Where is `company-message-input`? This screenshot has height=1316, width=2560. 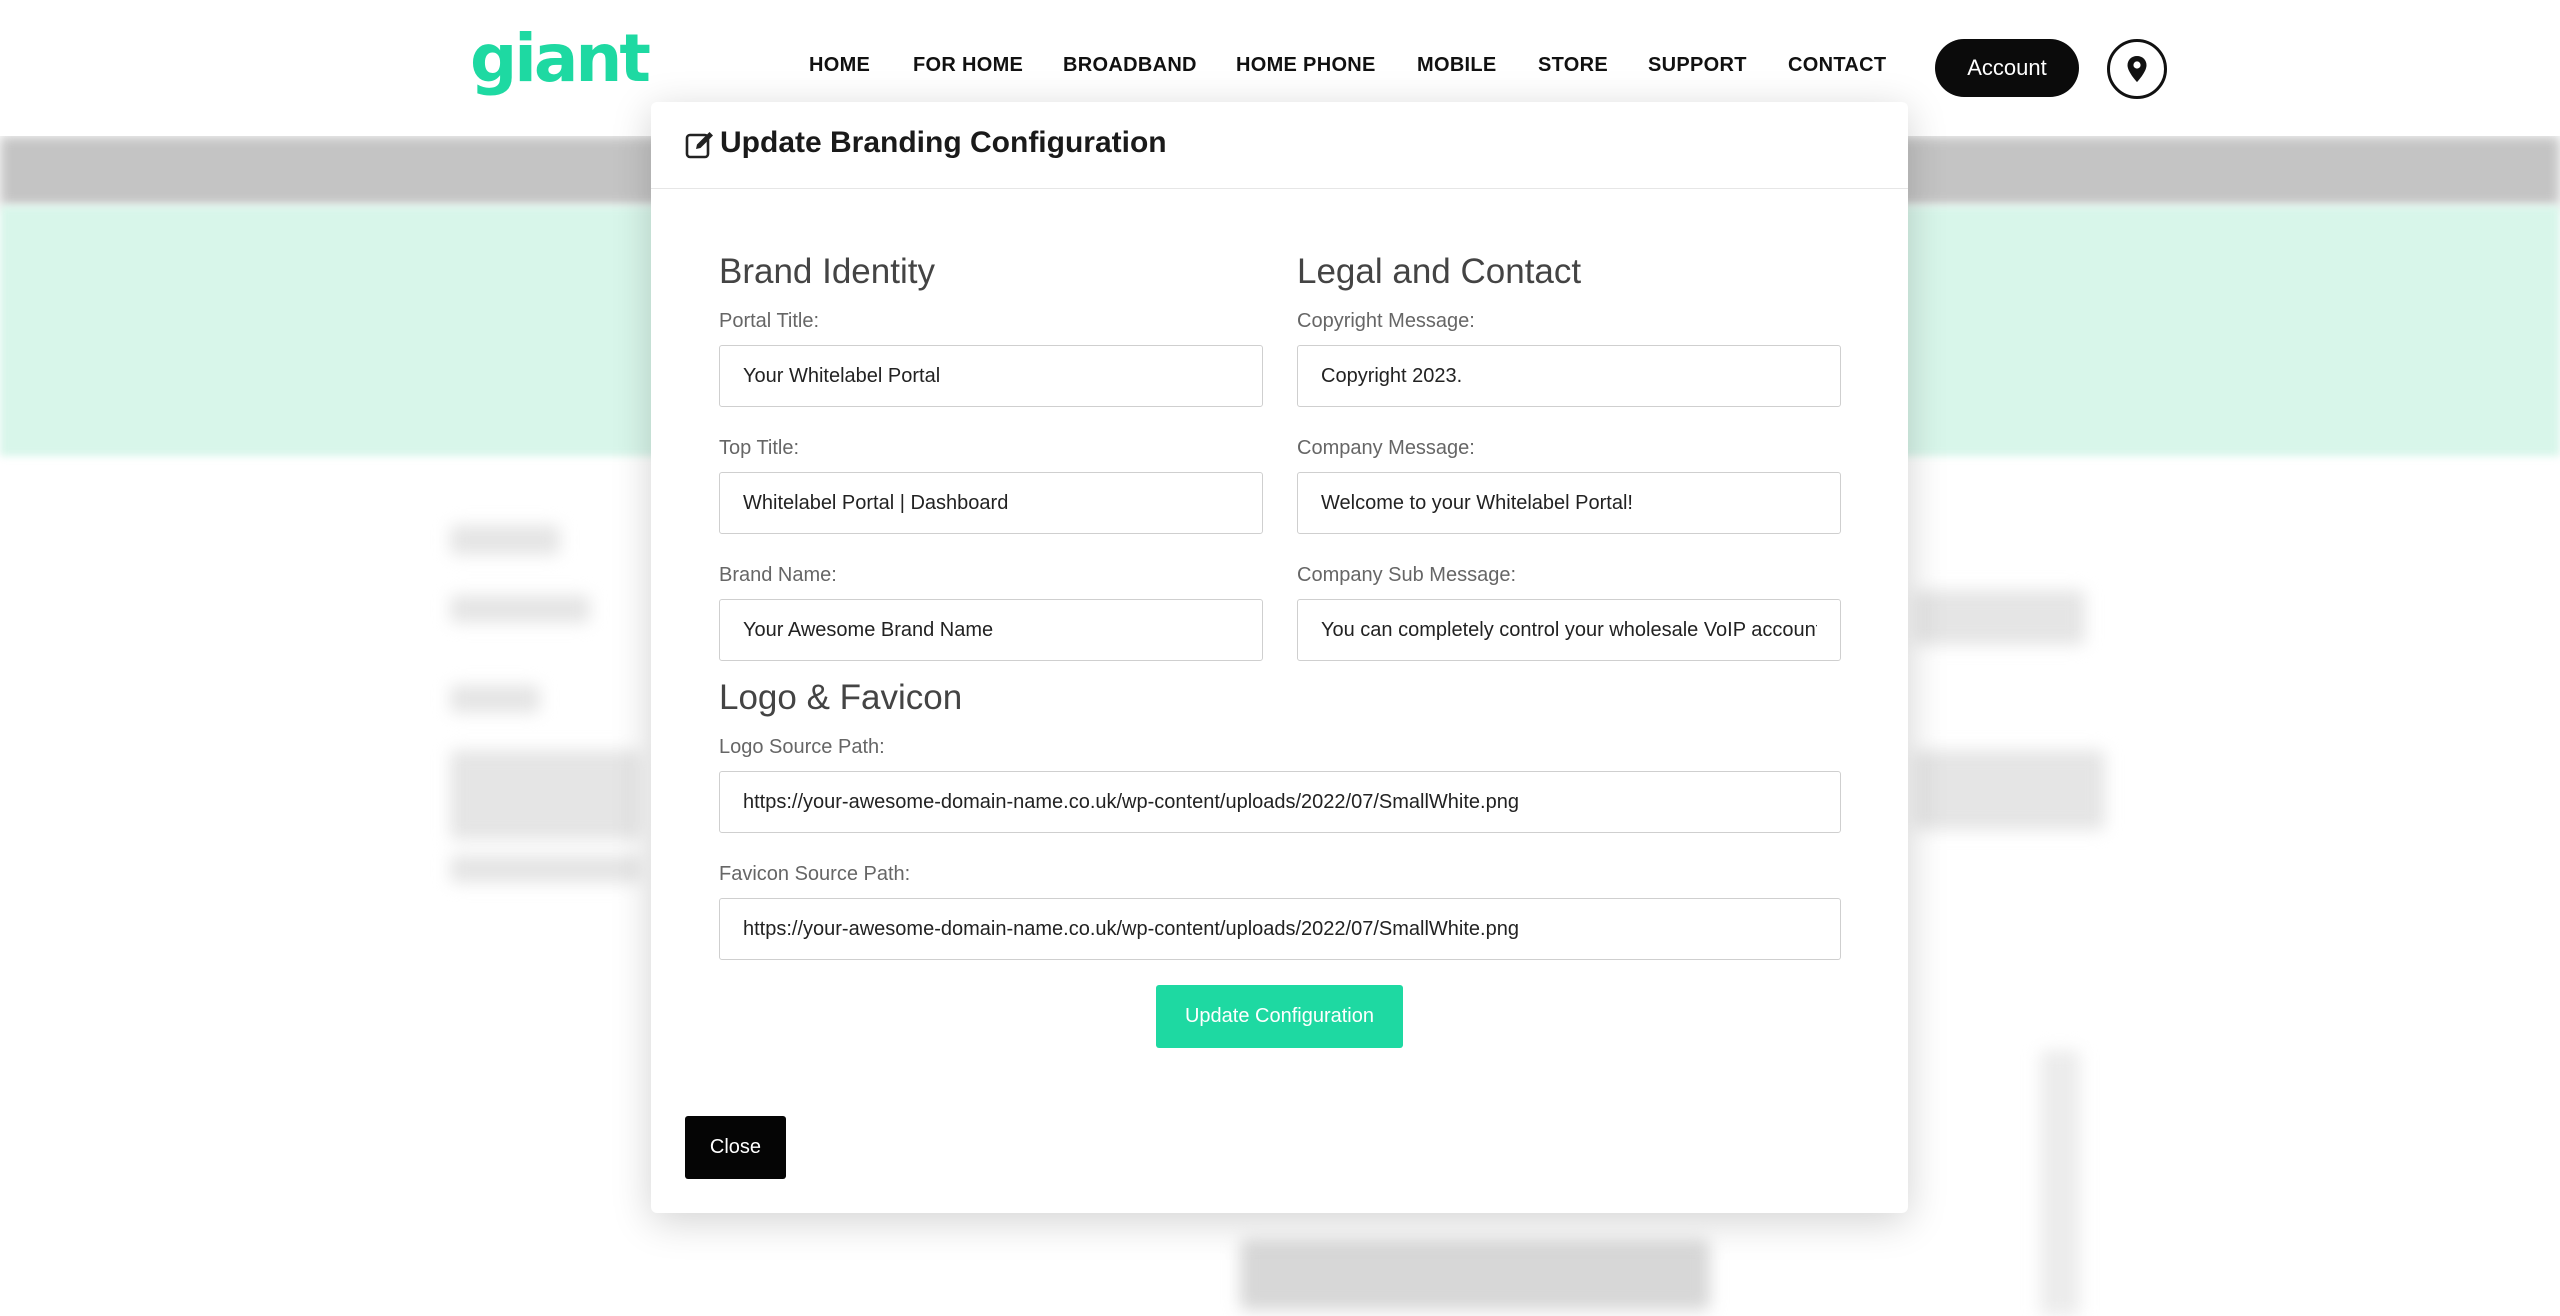
company-message-input is located at coordinates (1569, 503).